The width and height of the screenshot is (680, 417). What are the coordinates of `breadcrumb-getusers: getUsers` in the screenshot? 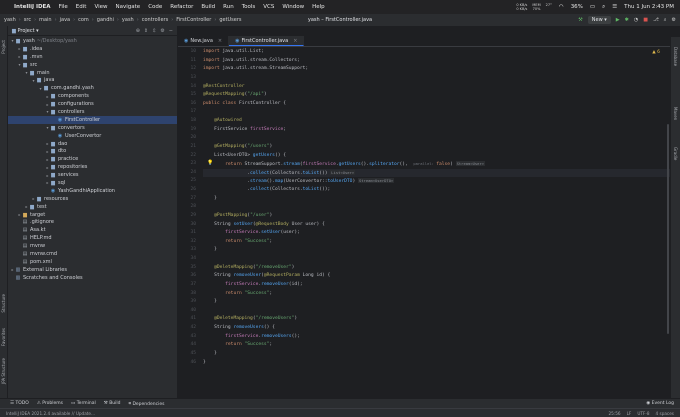 It's located at (230, 20).